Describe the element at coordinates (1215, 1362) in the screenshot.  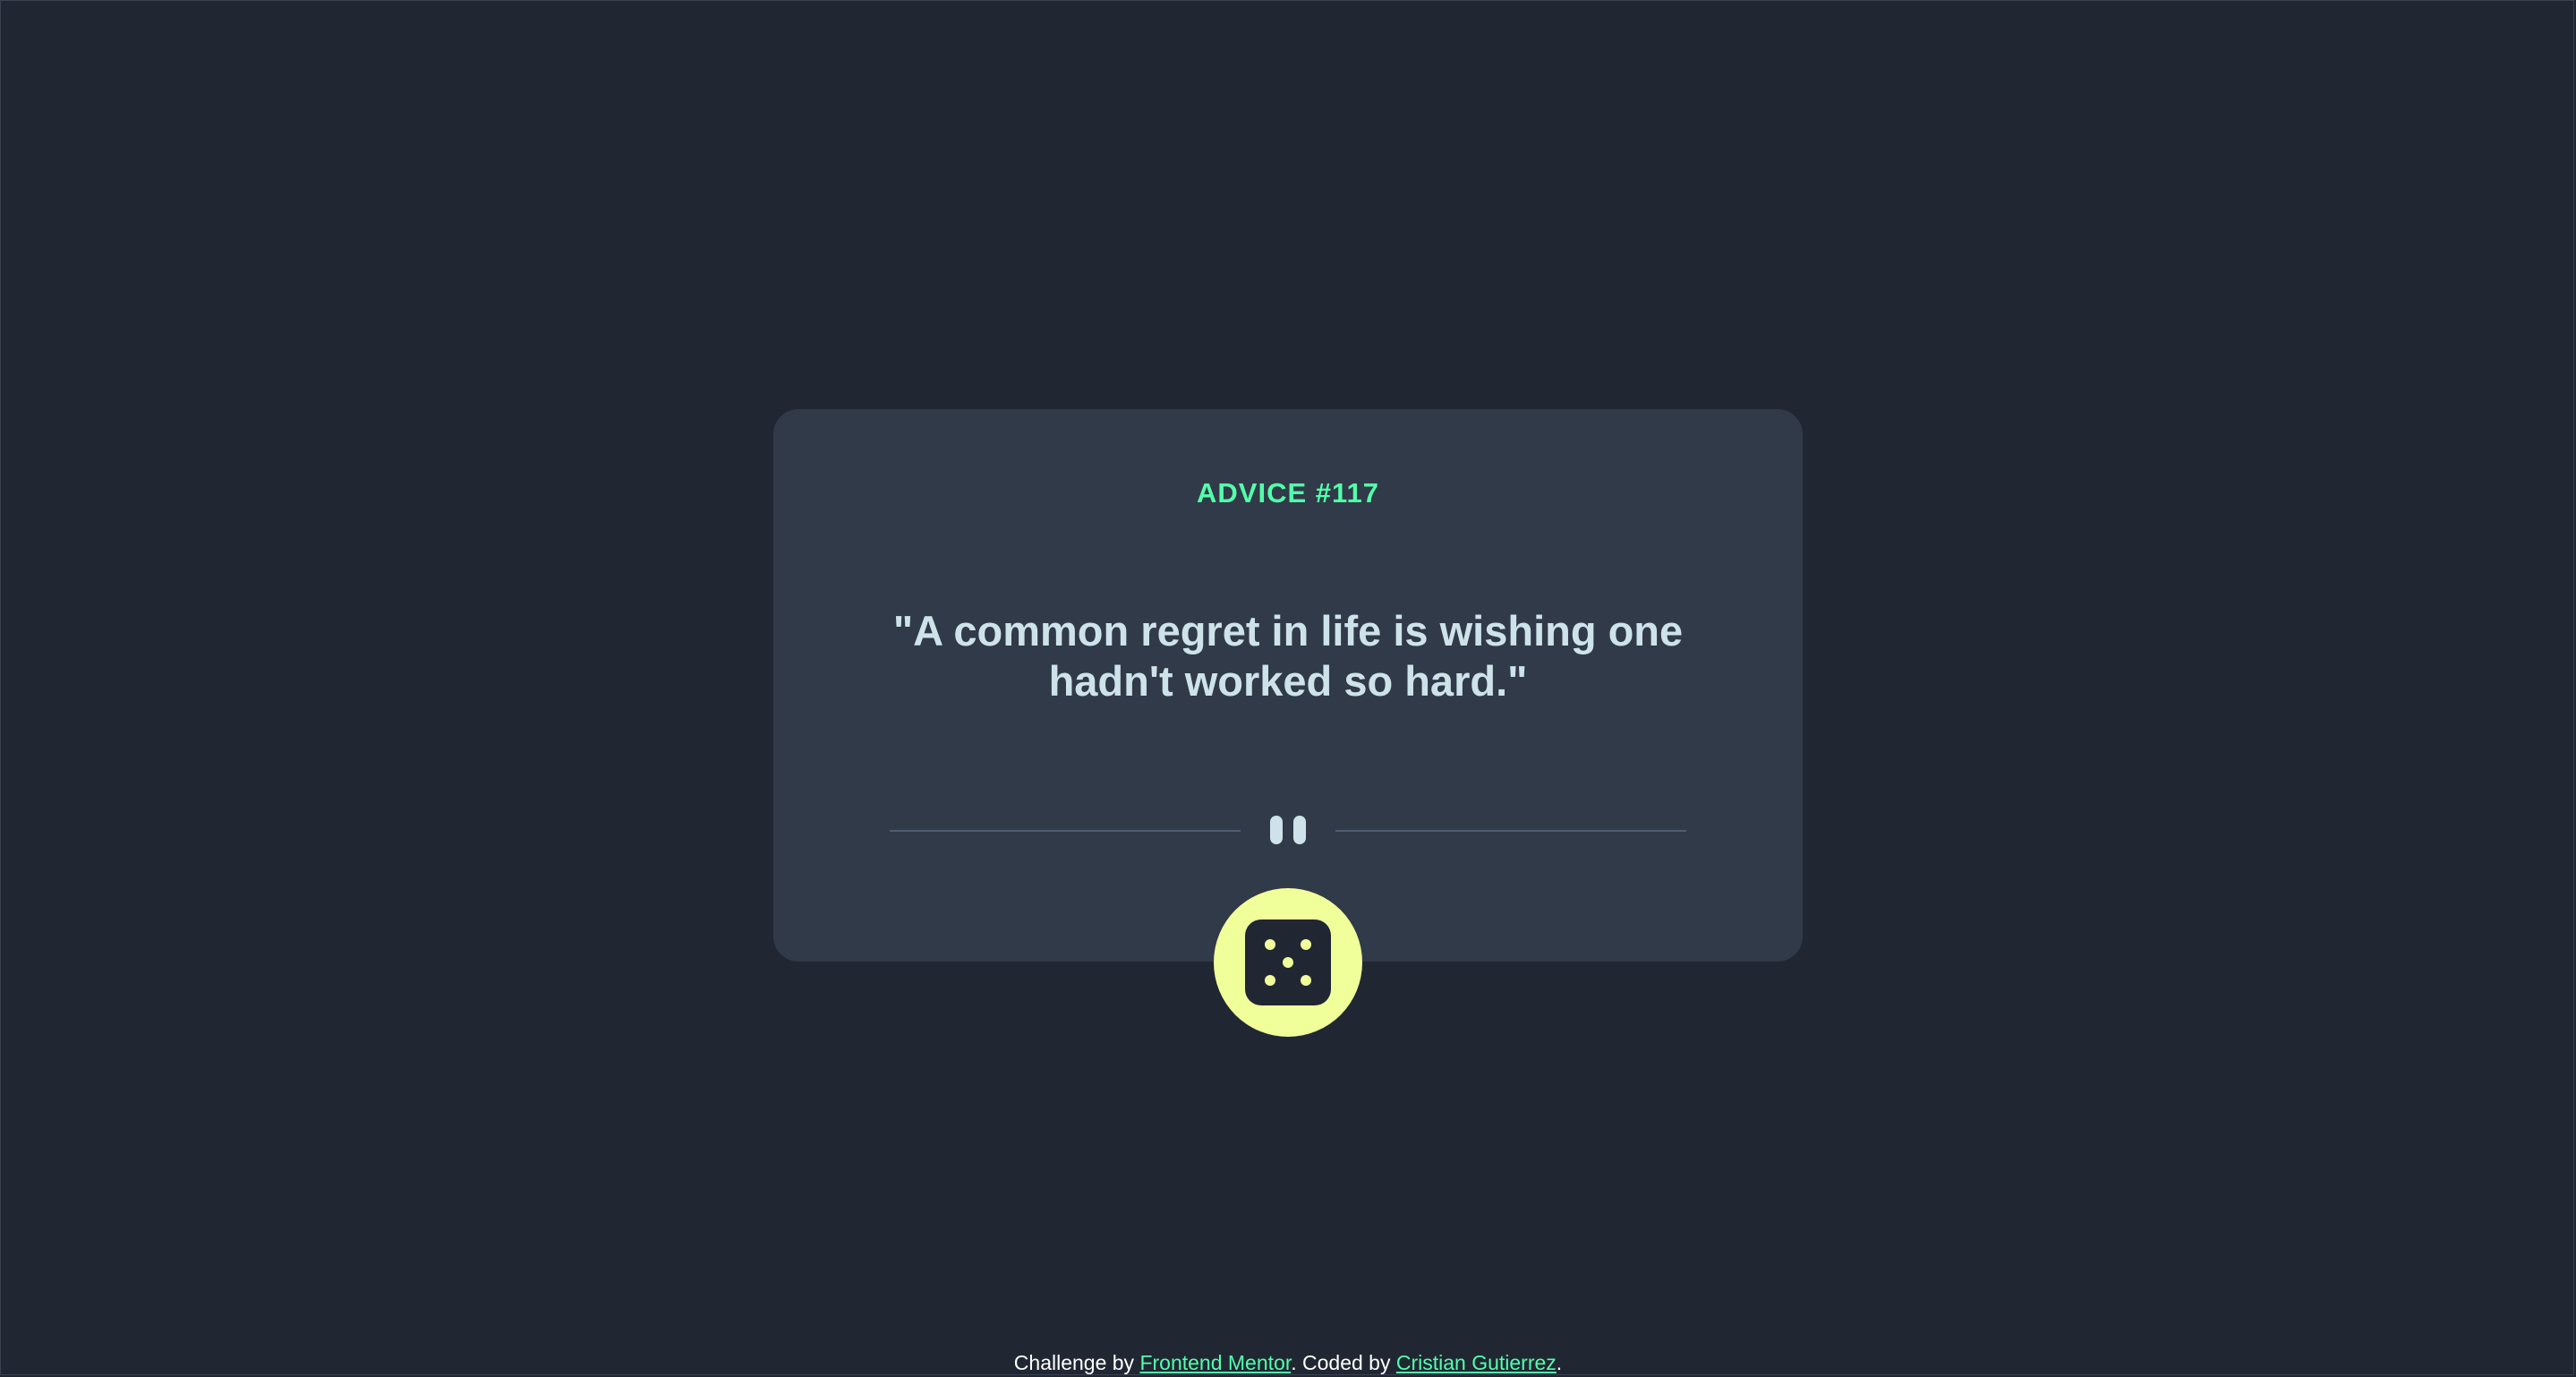
I see `frontend-mentor-link: Frontend Mentor` at that location.